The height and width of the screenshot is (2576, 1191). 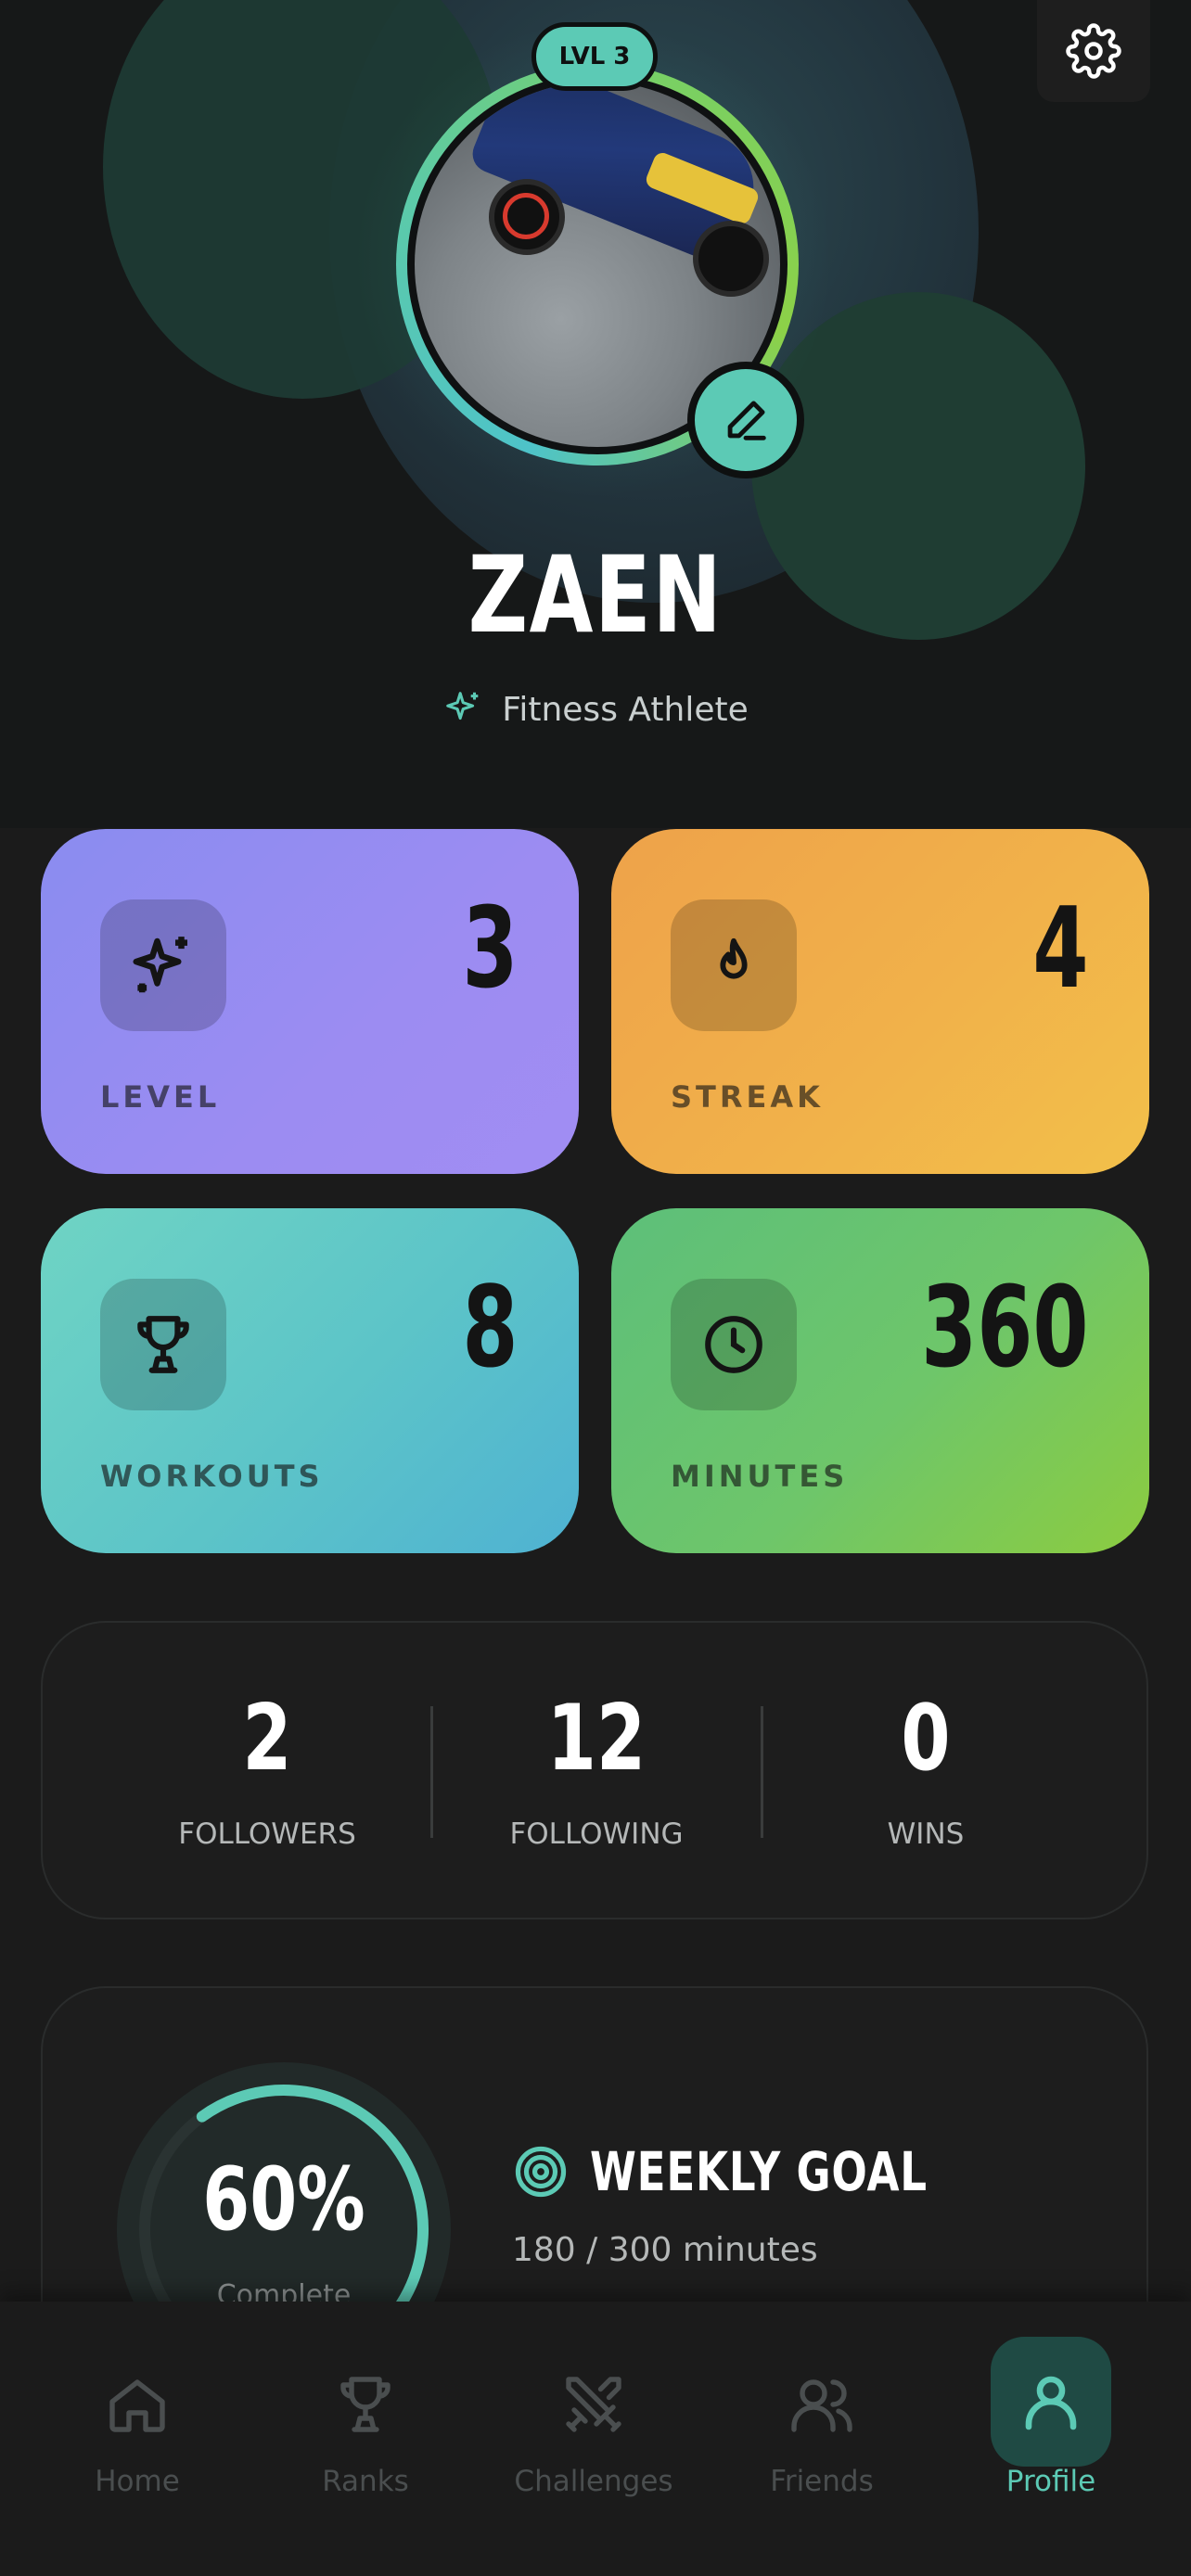 I want to click on followers-stat: 2 FOLLOWERS, so click(x=267, y=1771).